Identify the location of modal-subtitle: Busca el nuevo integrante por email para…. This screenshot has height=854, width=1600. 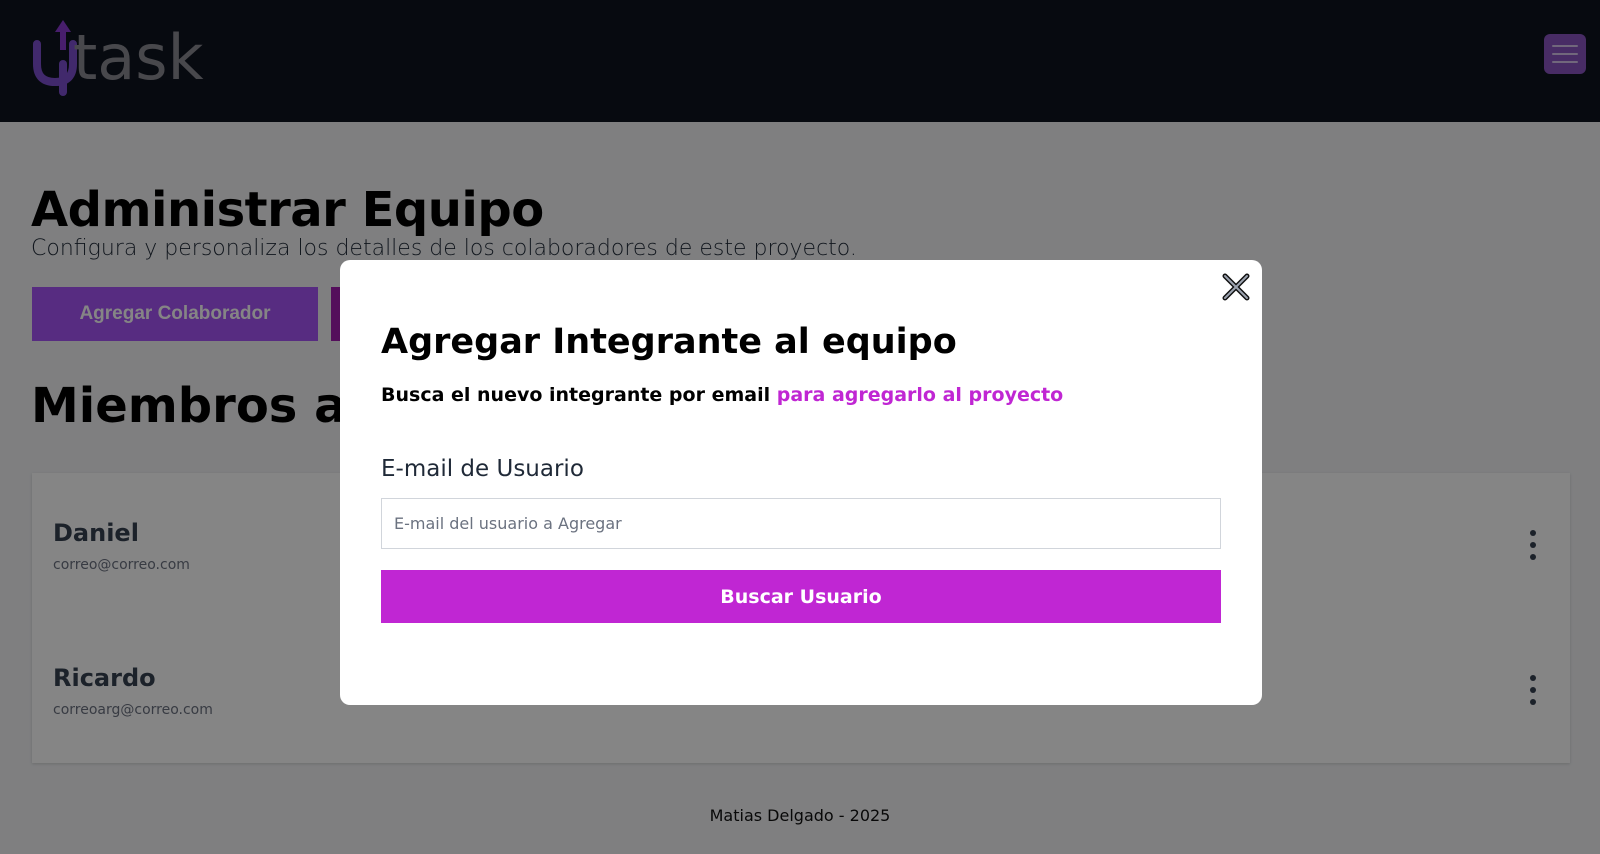
(722, 395).